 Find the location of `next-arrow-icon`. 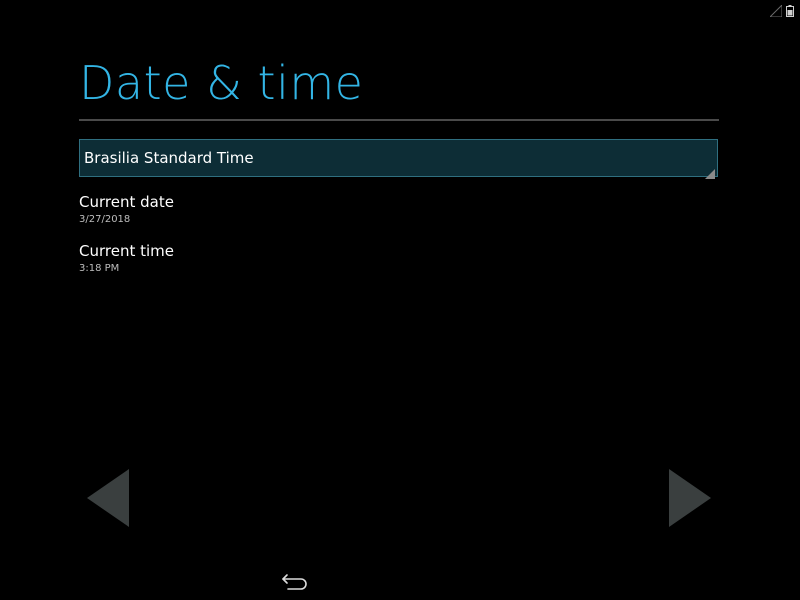

next-arrow-icon is located at coordinates (690, 500).